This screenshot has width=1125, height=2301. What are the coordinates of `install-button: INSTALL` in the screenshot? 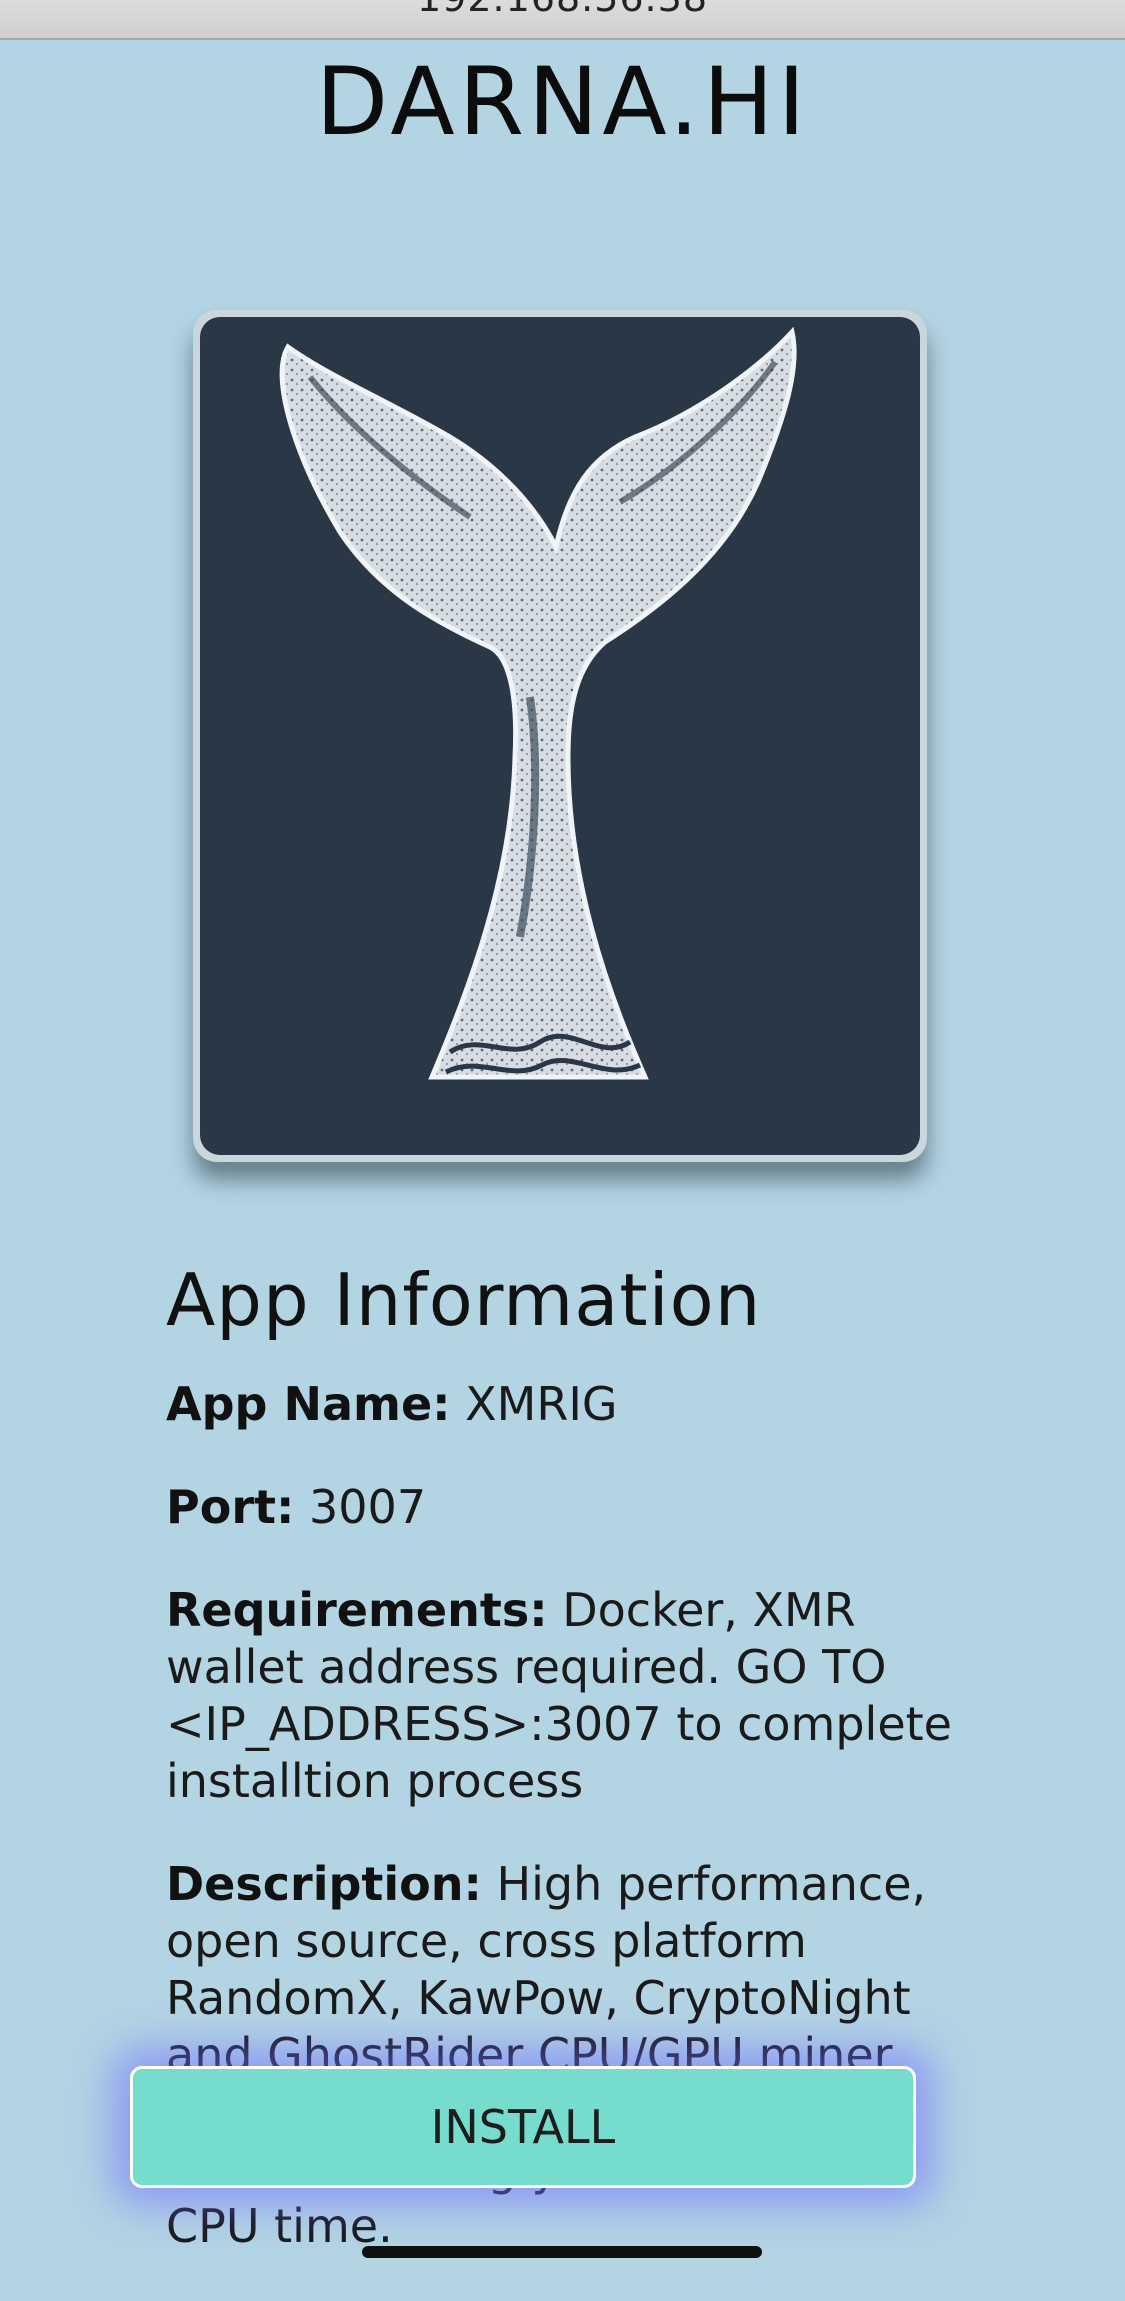 It's located at (523, 2127).